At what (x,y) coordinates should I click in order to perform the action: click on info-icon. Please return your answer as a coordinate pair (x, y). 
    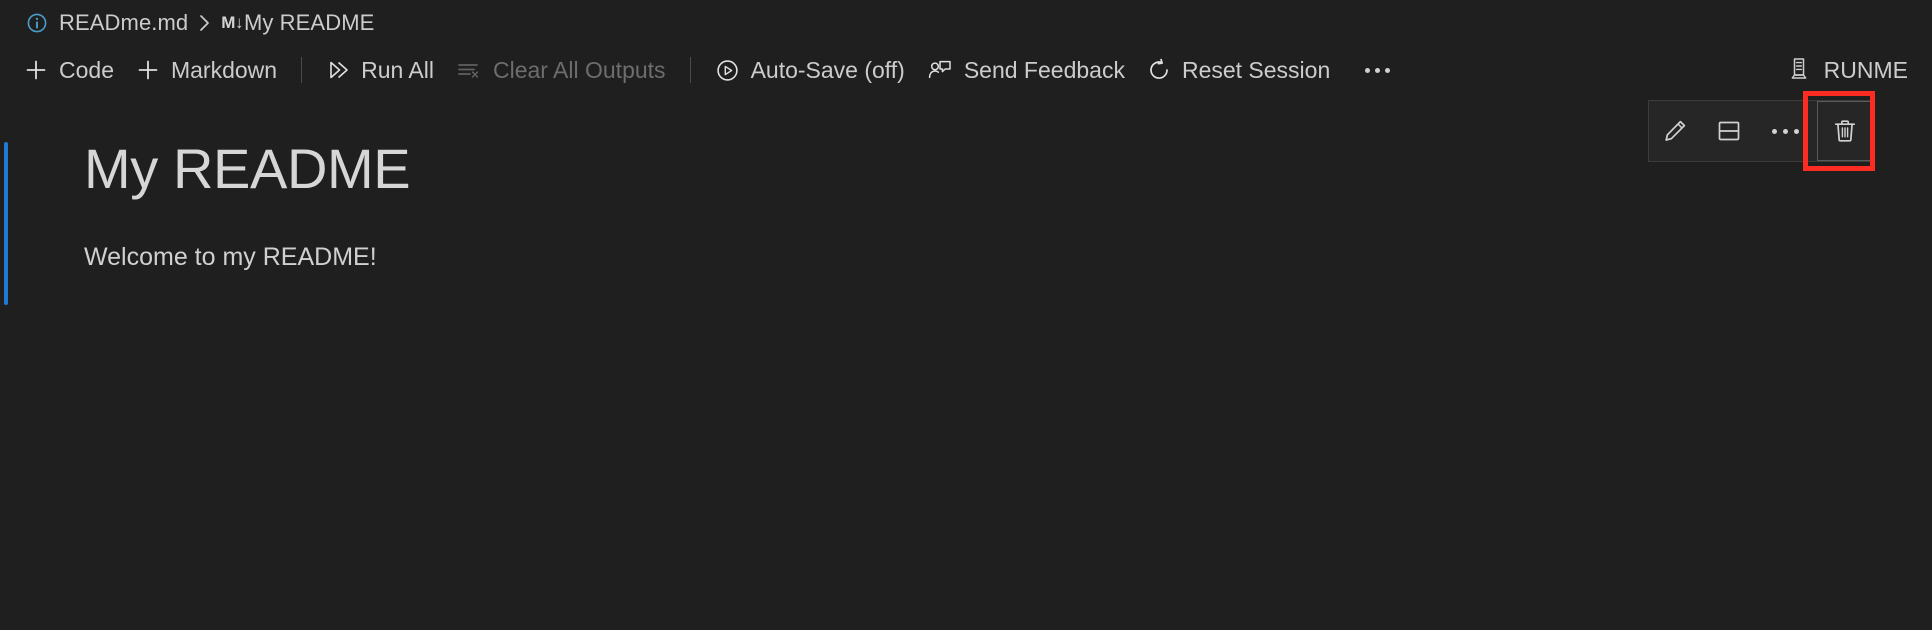
    Looking at the image, I should click on (37, 23).